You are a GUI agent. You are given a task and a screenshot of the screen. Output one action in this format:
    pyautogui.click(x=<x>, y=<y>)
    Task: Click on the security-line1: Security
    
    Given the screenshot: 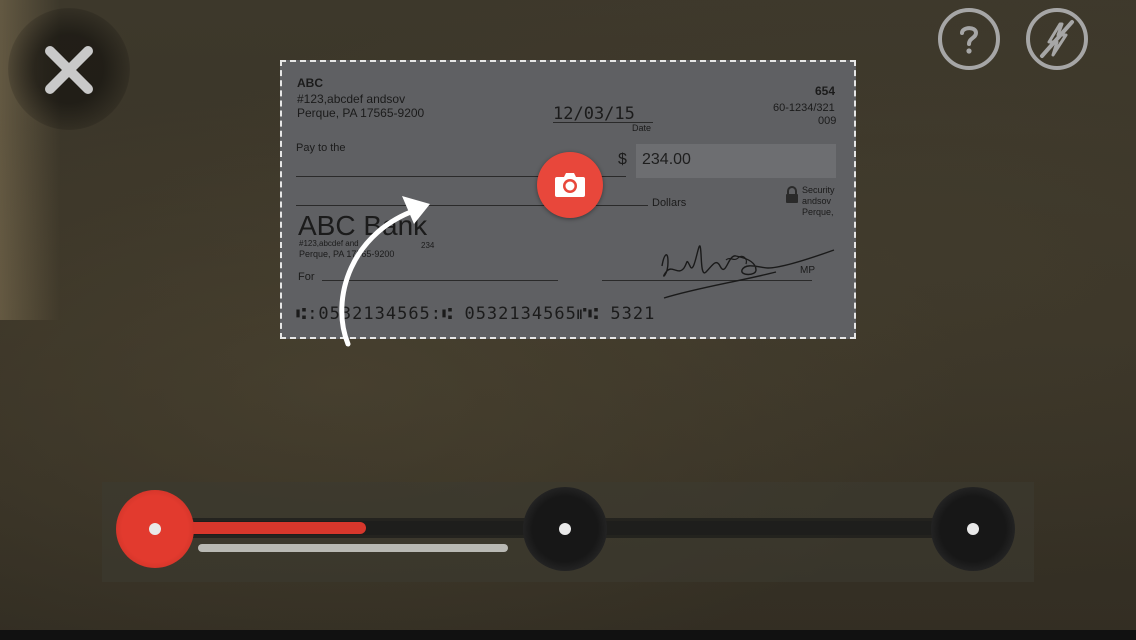 What is the action you would take?
    pyautogui.click(x=818, y=190)
    